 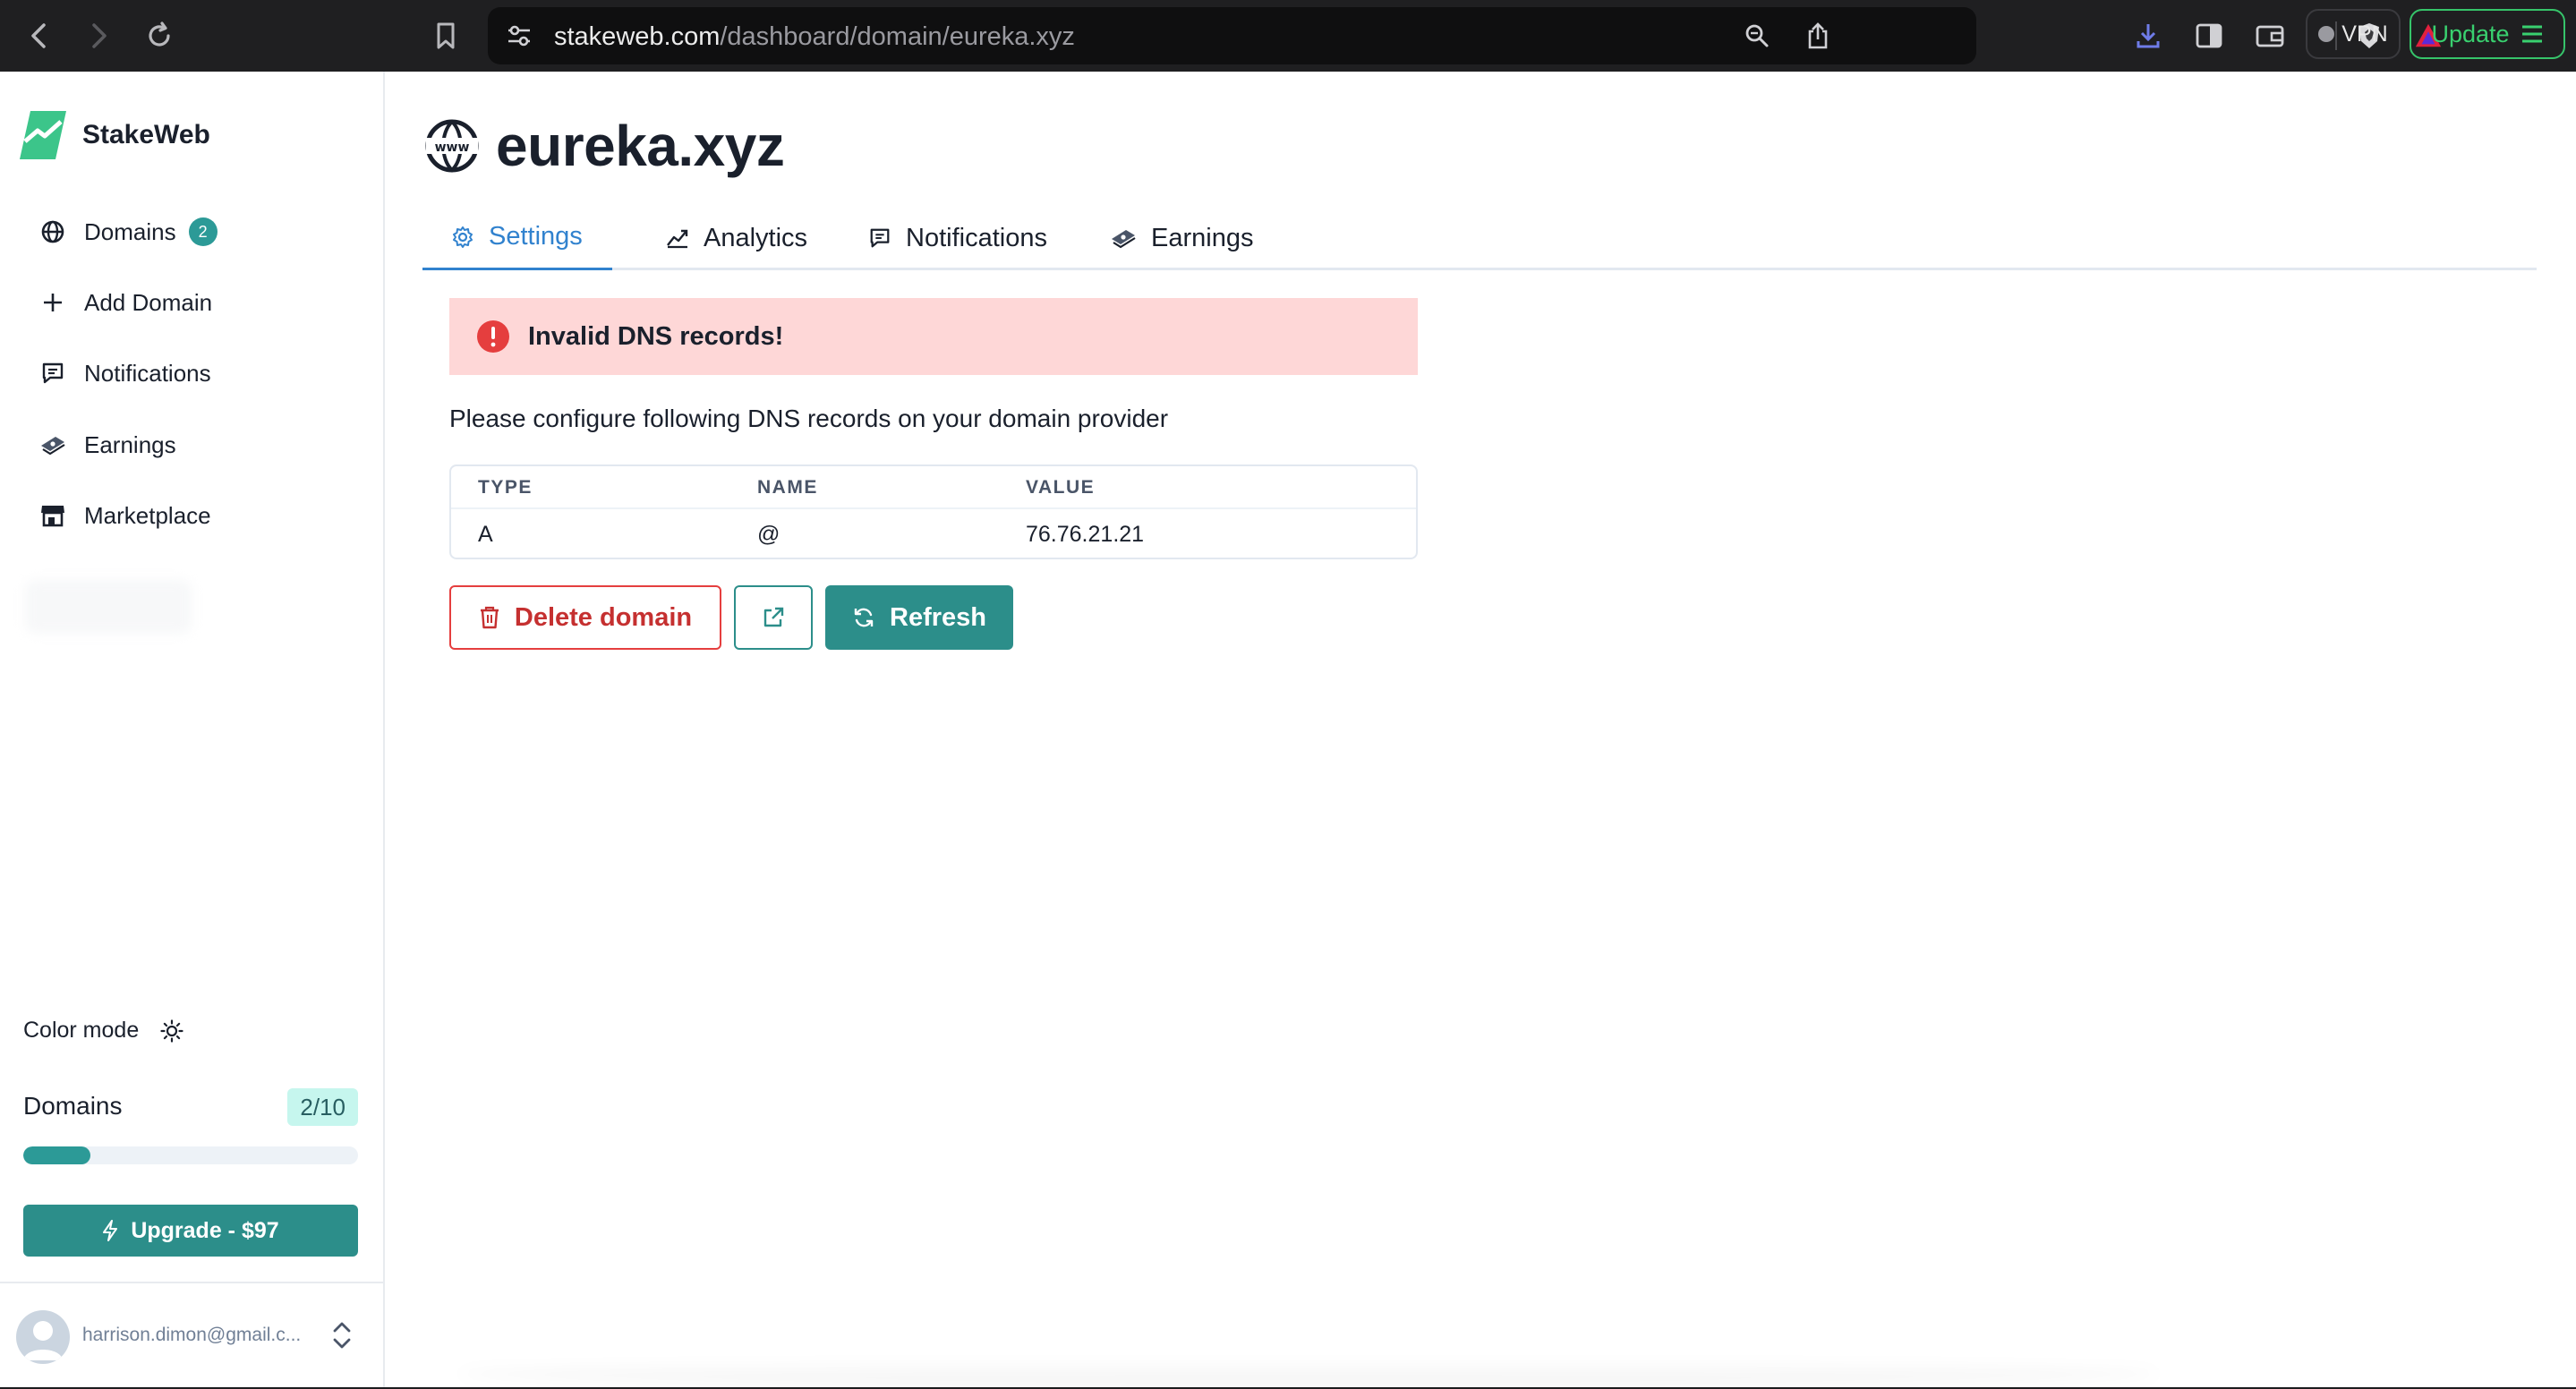 I want to click on refresh-icon, so click(x=863, y=617).